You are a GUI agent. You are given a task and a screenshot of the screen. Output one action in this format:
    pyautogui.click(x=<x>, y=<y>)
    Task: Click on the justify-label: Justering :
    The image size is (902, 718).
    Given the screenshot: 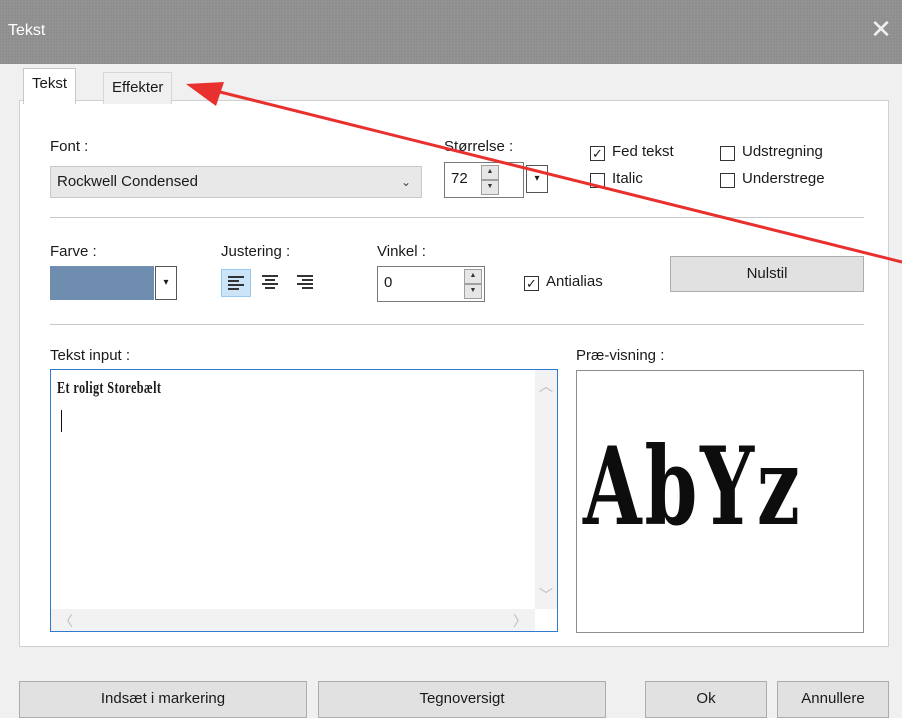 What is the action you would take?
    pyautogui.click(x=256, y=251)
    